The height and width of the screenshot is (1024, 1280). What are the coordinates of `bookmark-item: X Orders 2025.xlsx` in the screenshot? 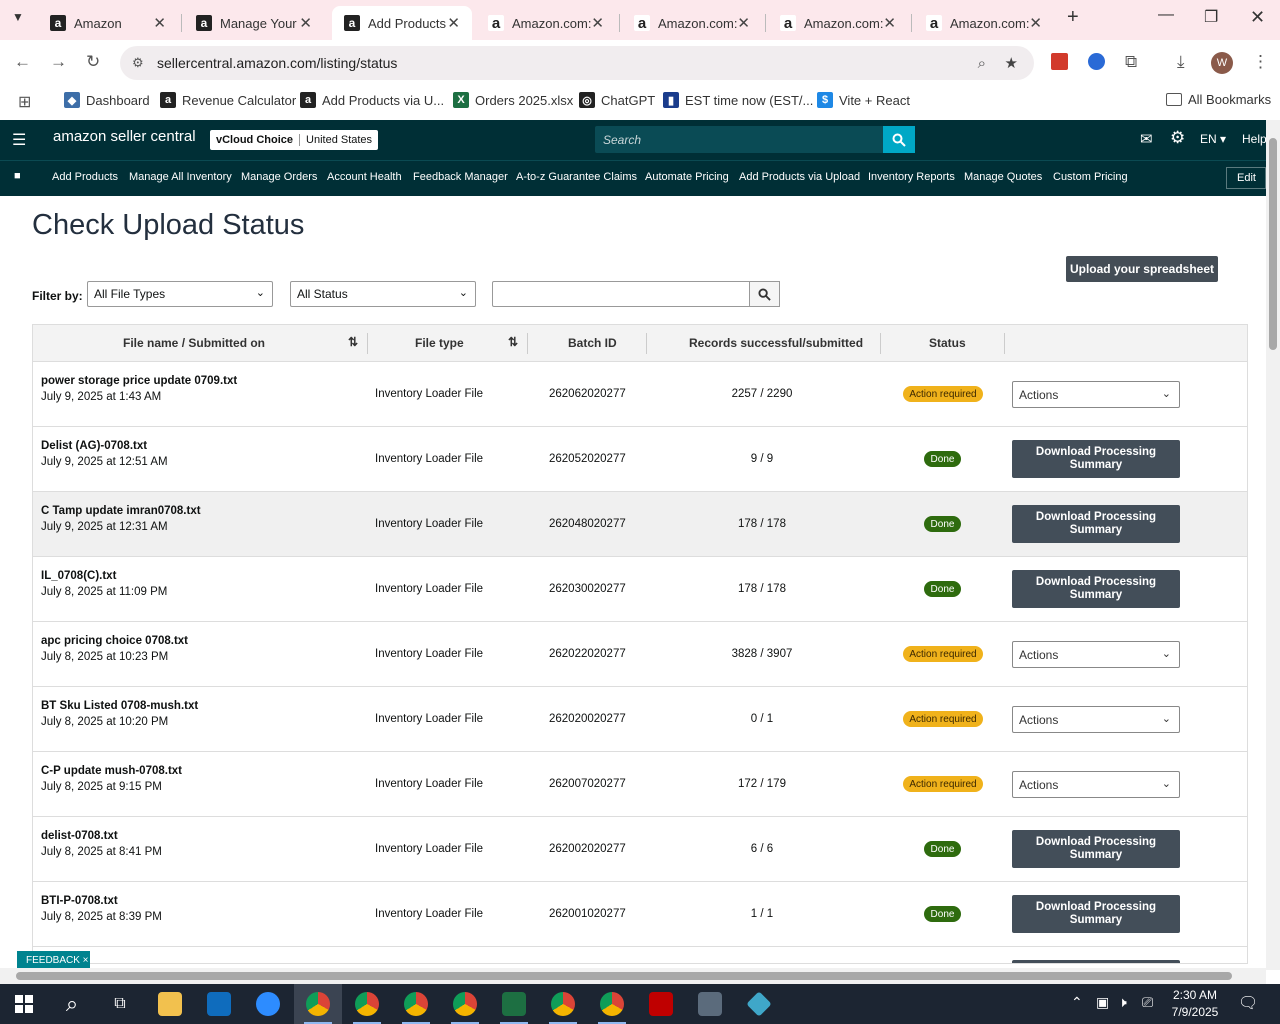 It's located at (513, 100).